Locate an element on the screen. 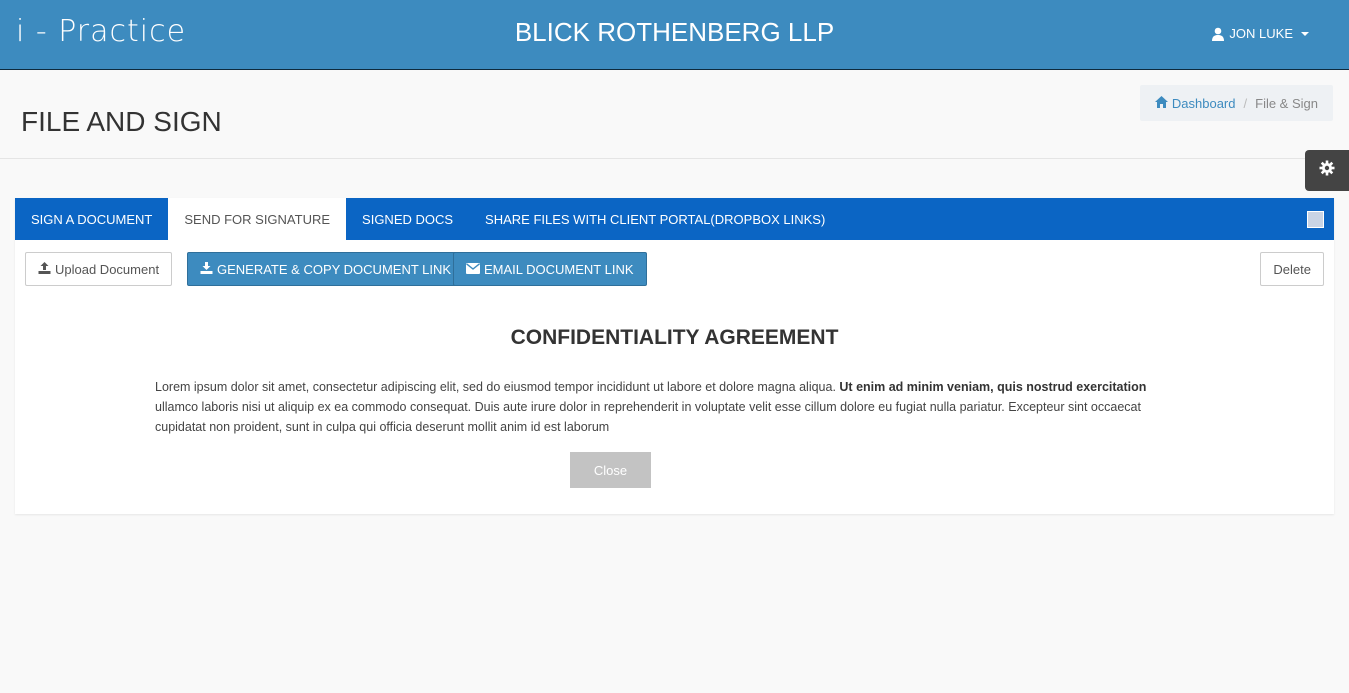 The width and height of the screenshot is (1349, 693). email-document-link-button: EMAIL DOCUMENT LINK is located at coordinates (550, 269).